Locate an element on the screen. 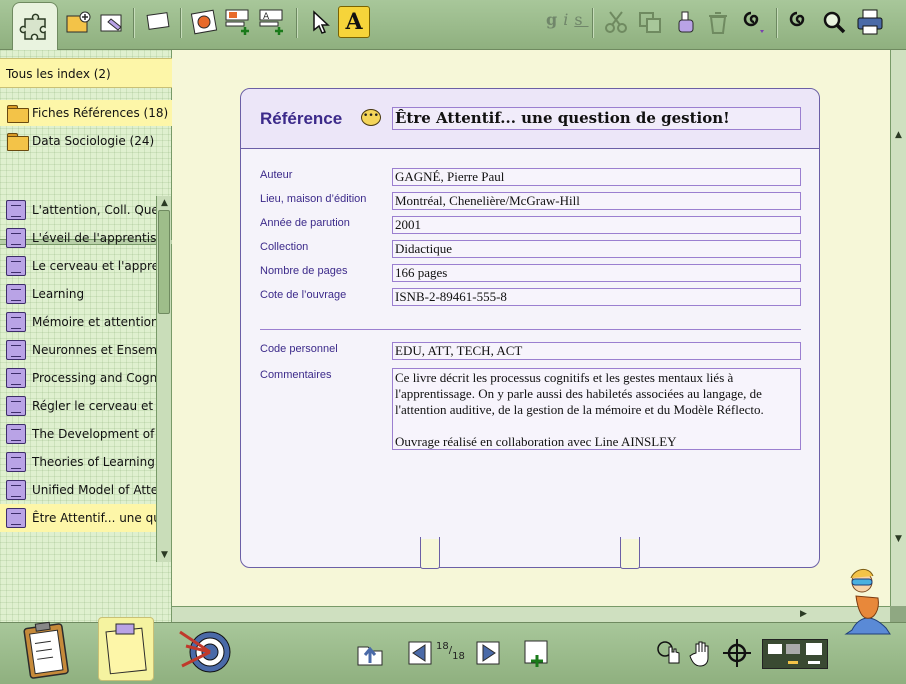  scroll-thumb is located at coordinates (164, 262).